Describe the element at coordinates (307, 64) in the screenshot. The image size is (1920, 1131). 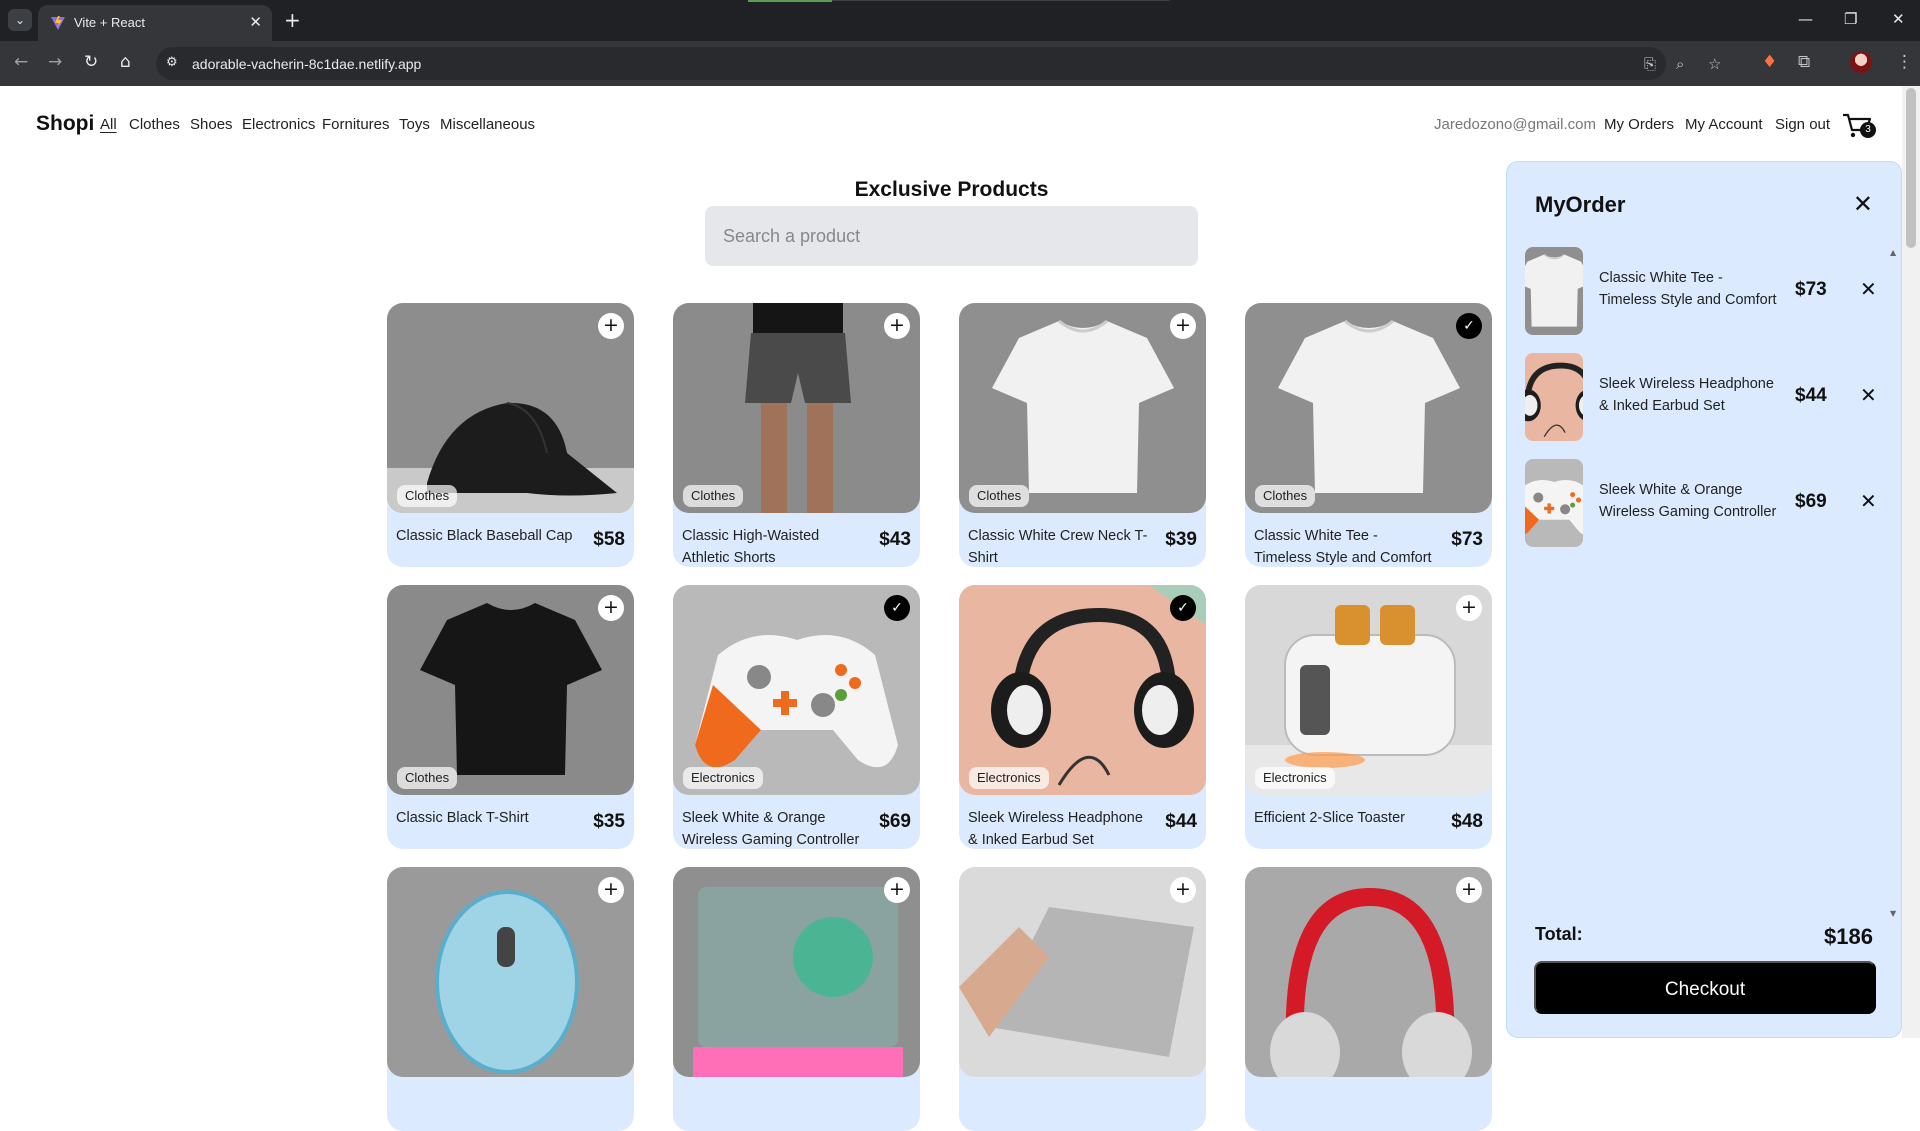
I see `url-text: adorable-vacherin-8c1dae.netlify.app` at that location.